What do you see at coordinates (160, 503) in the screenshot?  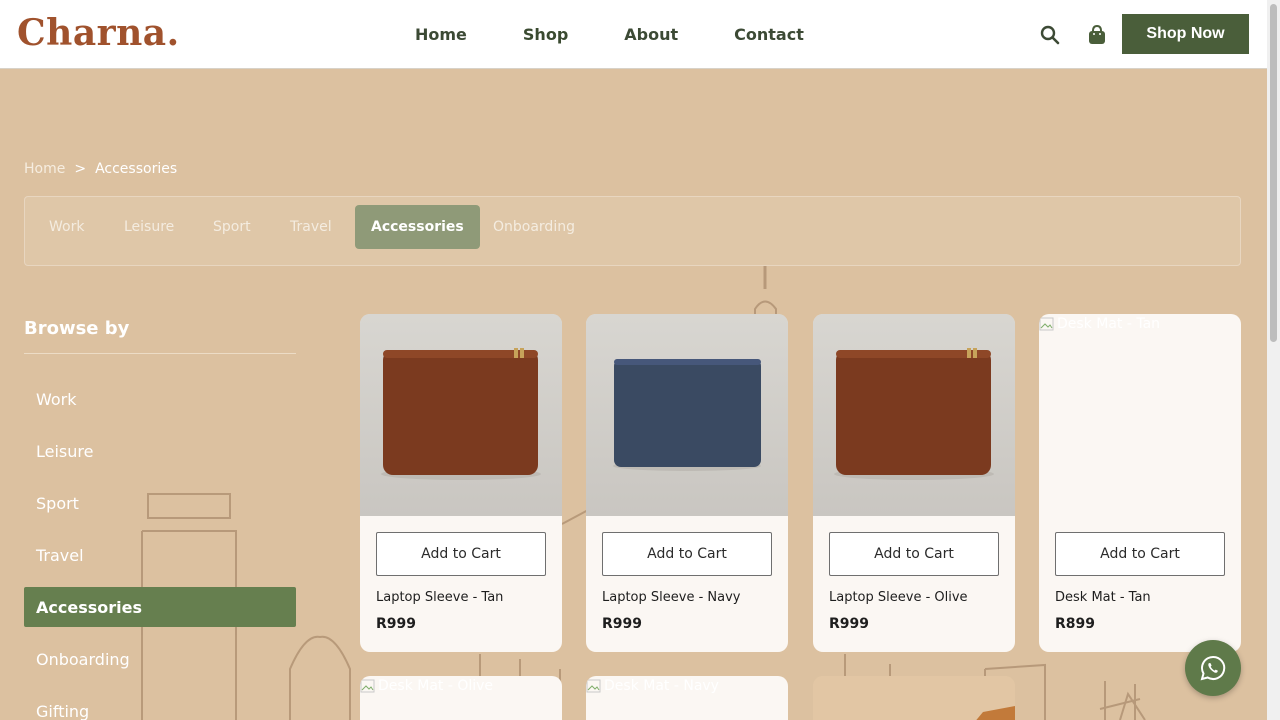 I see `sidebar-item-sport: Sport` at bounding box center [160, 503].